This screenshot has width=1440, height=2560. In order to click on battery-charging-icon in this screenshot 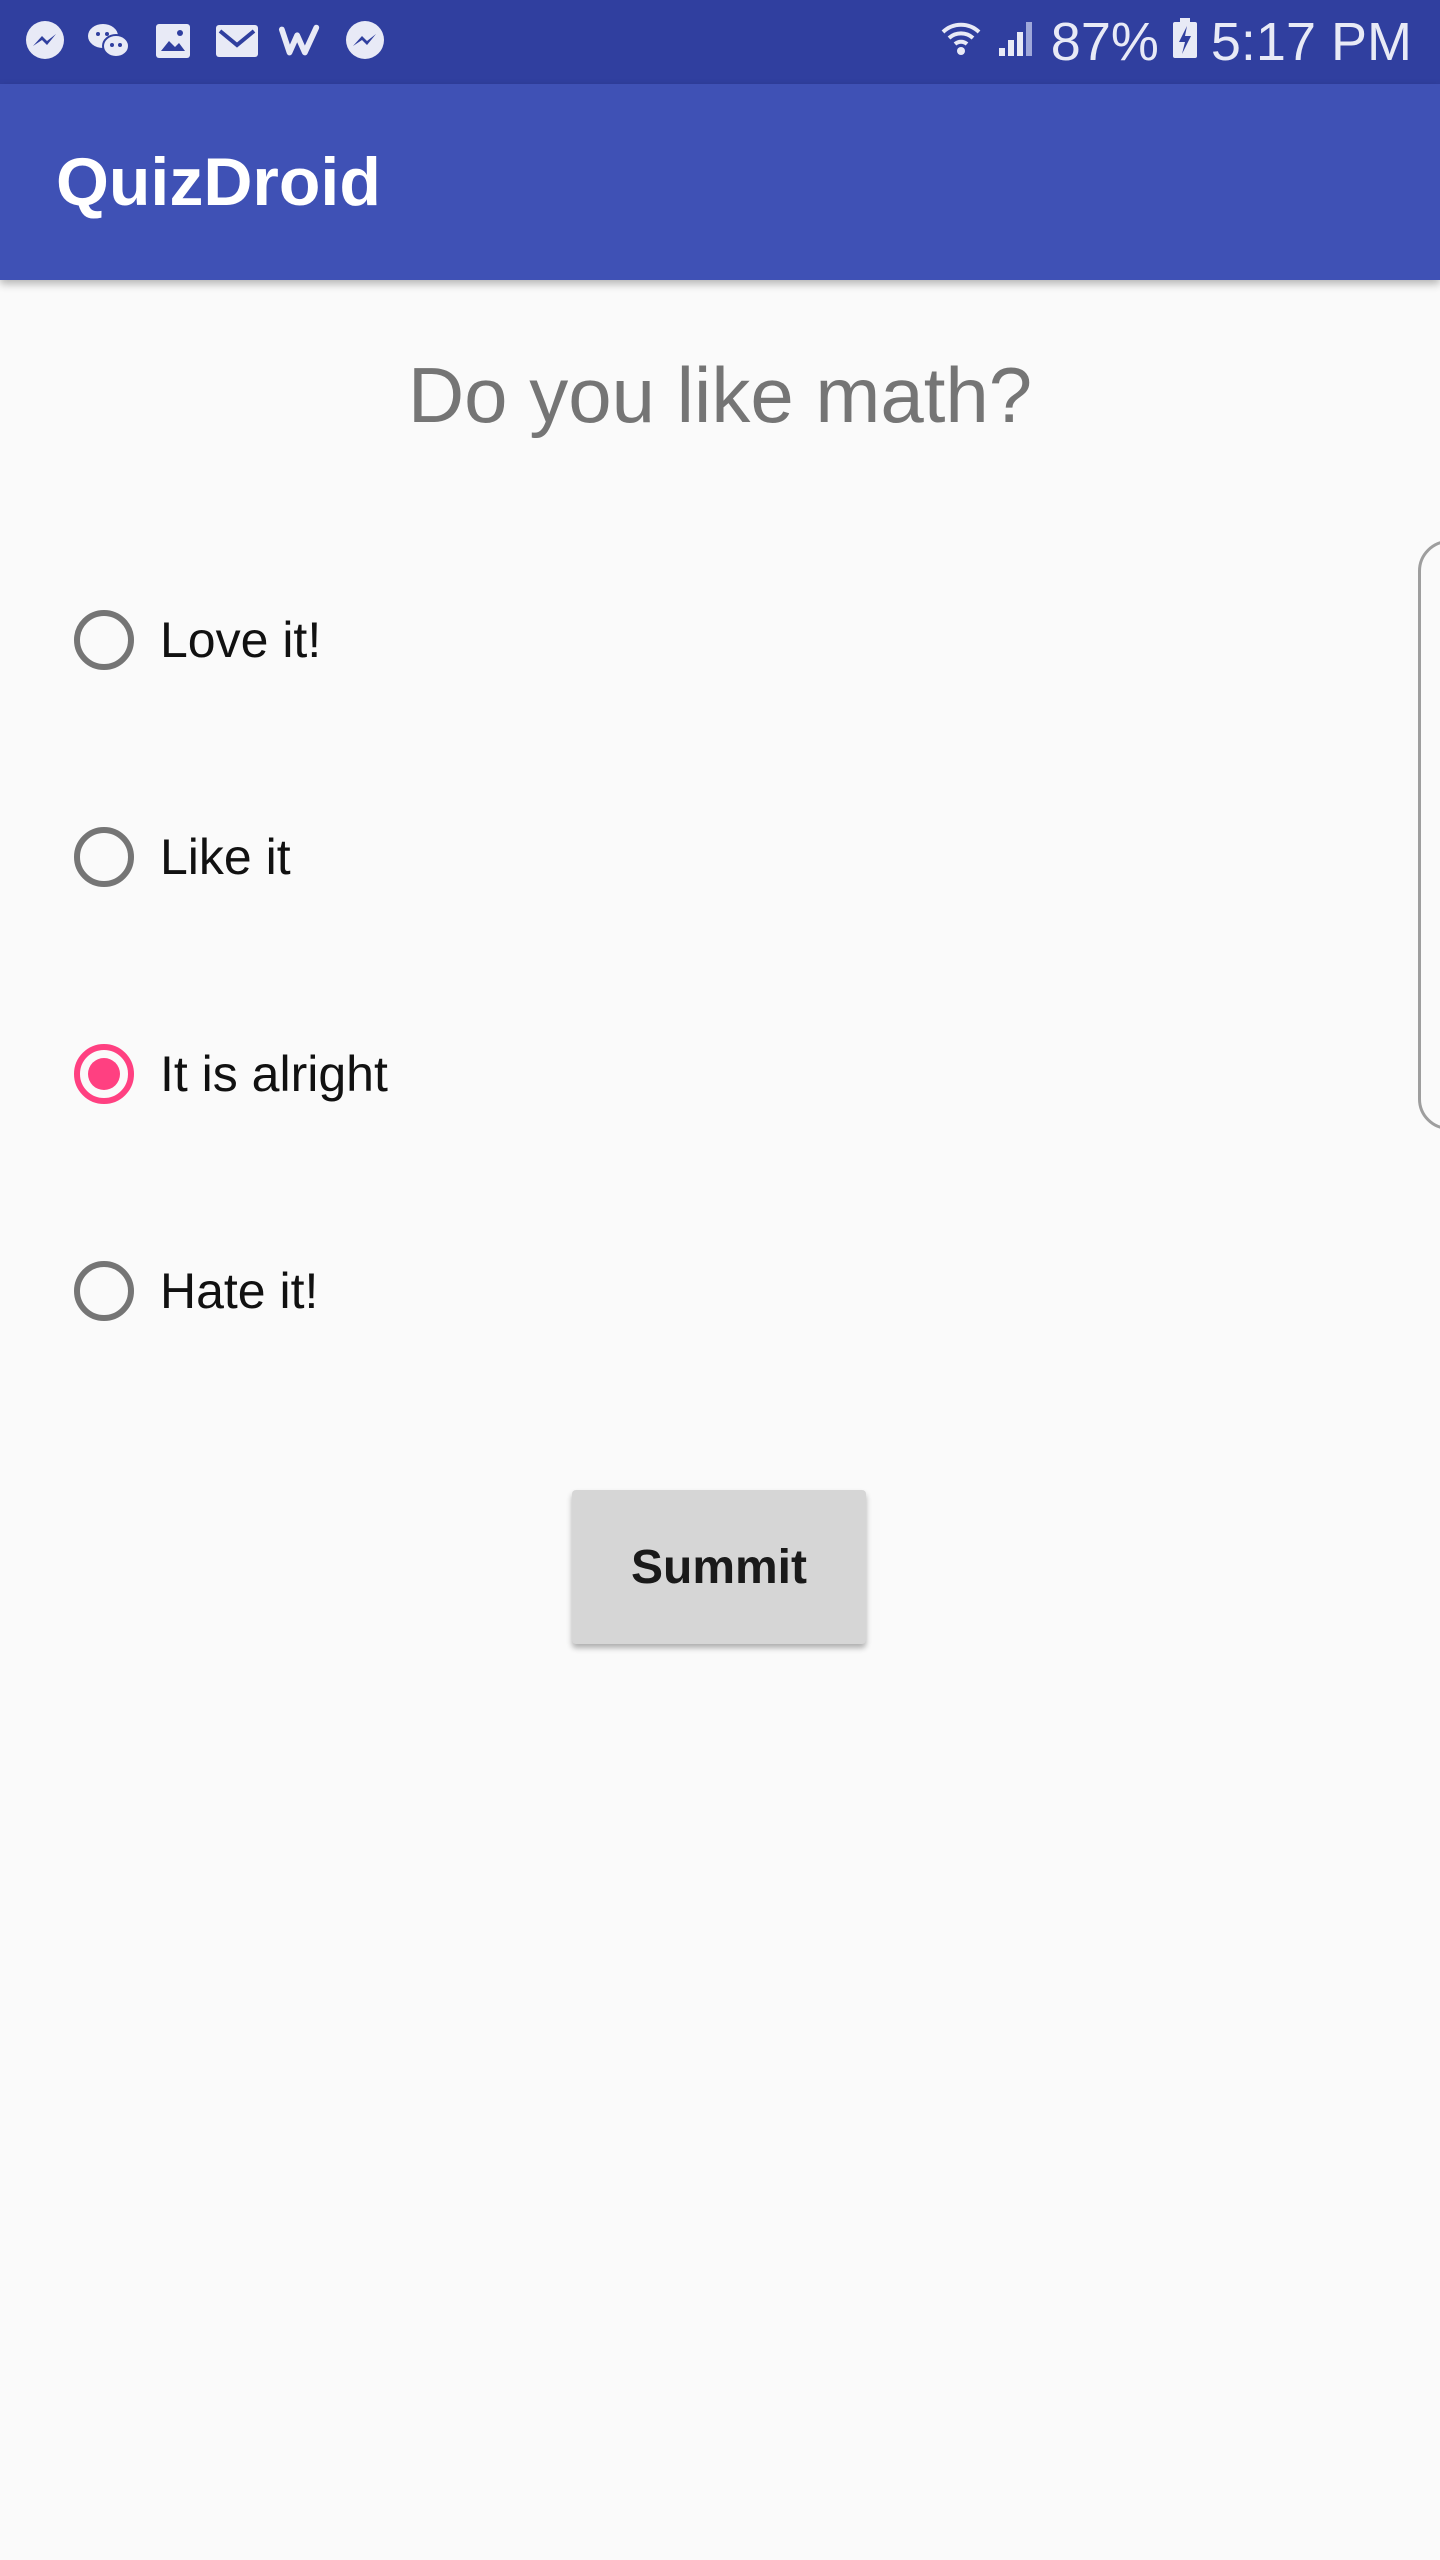, I will do `click(1185, 42)`.